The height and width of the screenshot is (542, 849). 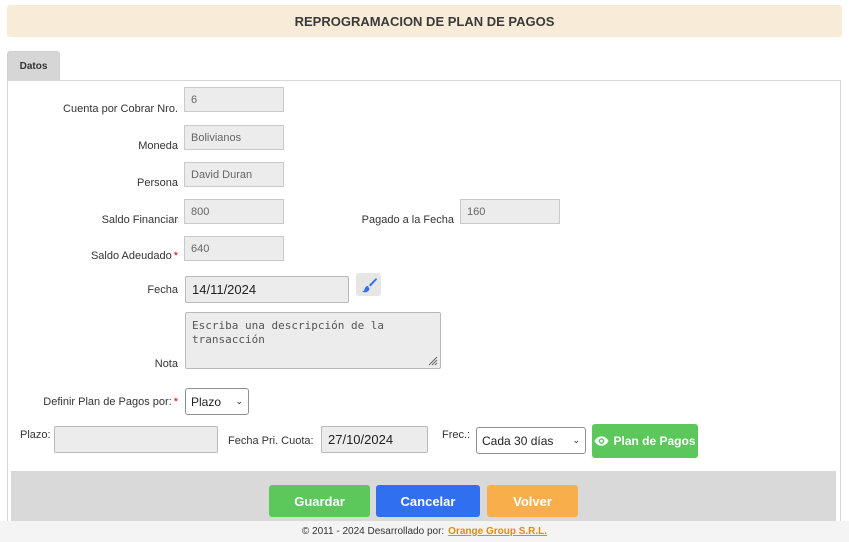 What do you see at coordinates (654, 441) in the screenshot?
I see `plan-de-pagos-label: Plan de Pagos` at bounding box center [654, 441].